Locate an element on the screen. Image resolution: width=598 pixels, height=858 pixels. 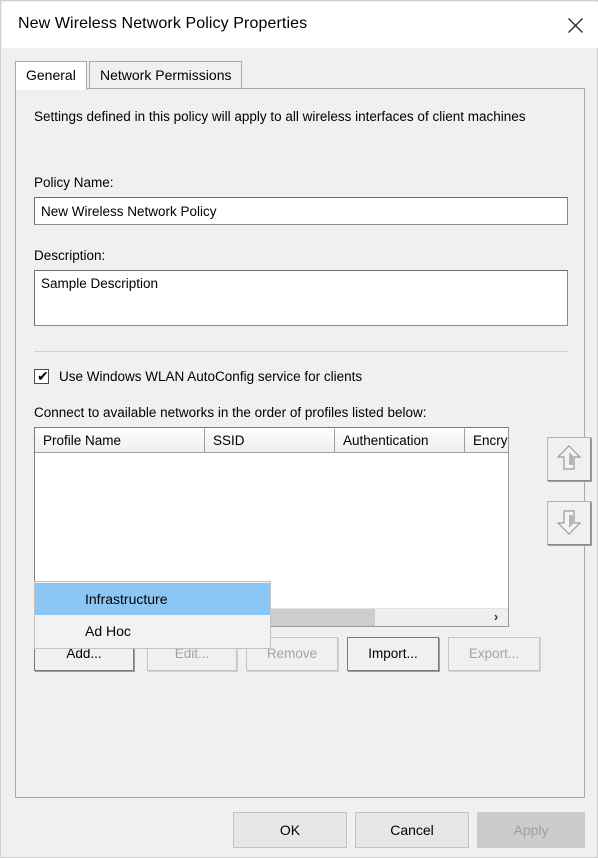
ok-button: OK is located at coordinates (290, 830).